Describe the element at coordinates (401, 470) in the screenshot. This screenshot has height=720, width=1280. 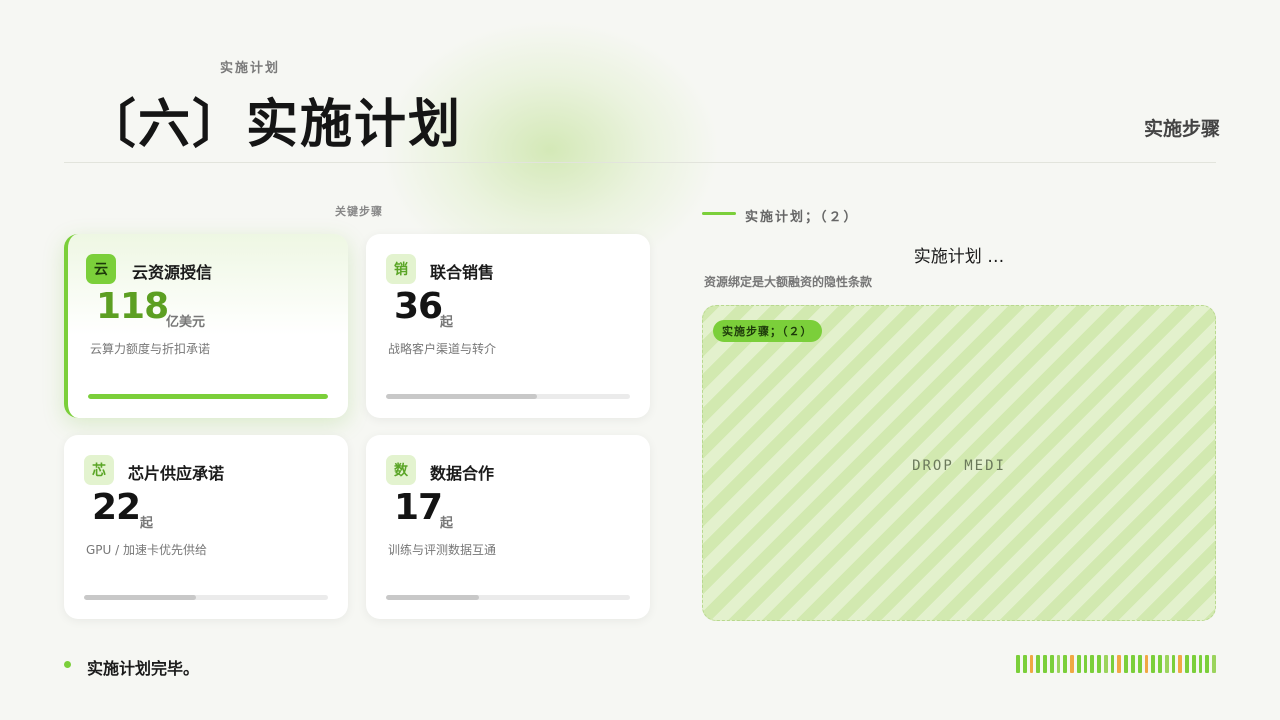
I see `data-icon: 数` at that location.